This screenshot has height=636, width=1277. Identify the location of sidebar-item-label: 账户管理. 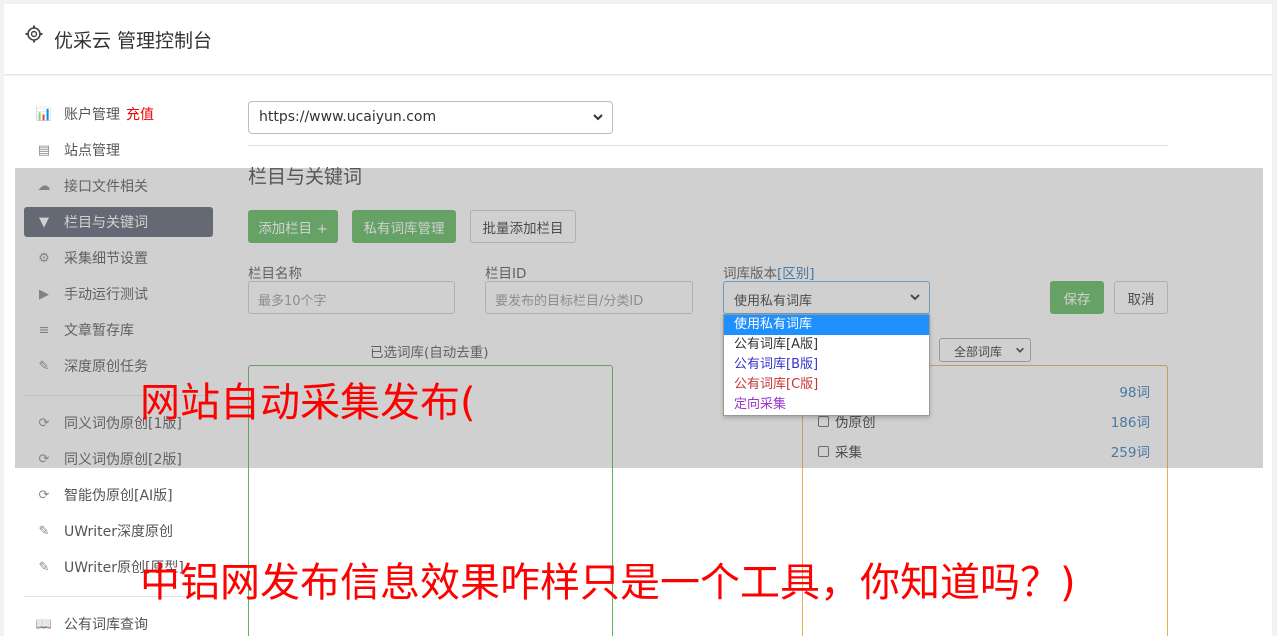
(92, 115).